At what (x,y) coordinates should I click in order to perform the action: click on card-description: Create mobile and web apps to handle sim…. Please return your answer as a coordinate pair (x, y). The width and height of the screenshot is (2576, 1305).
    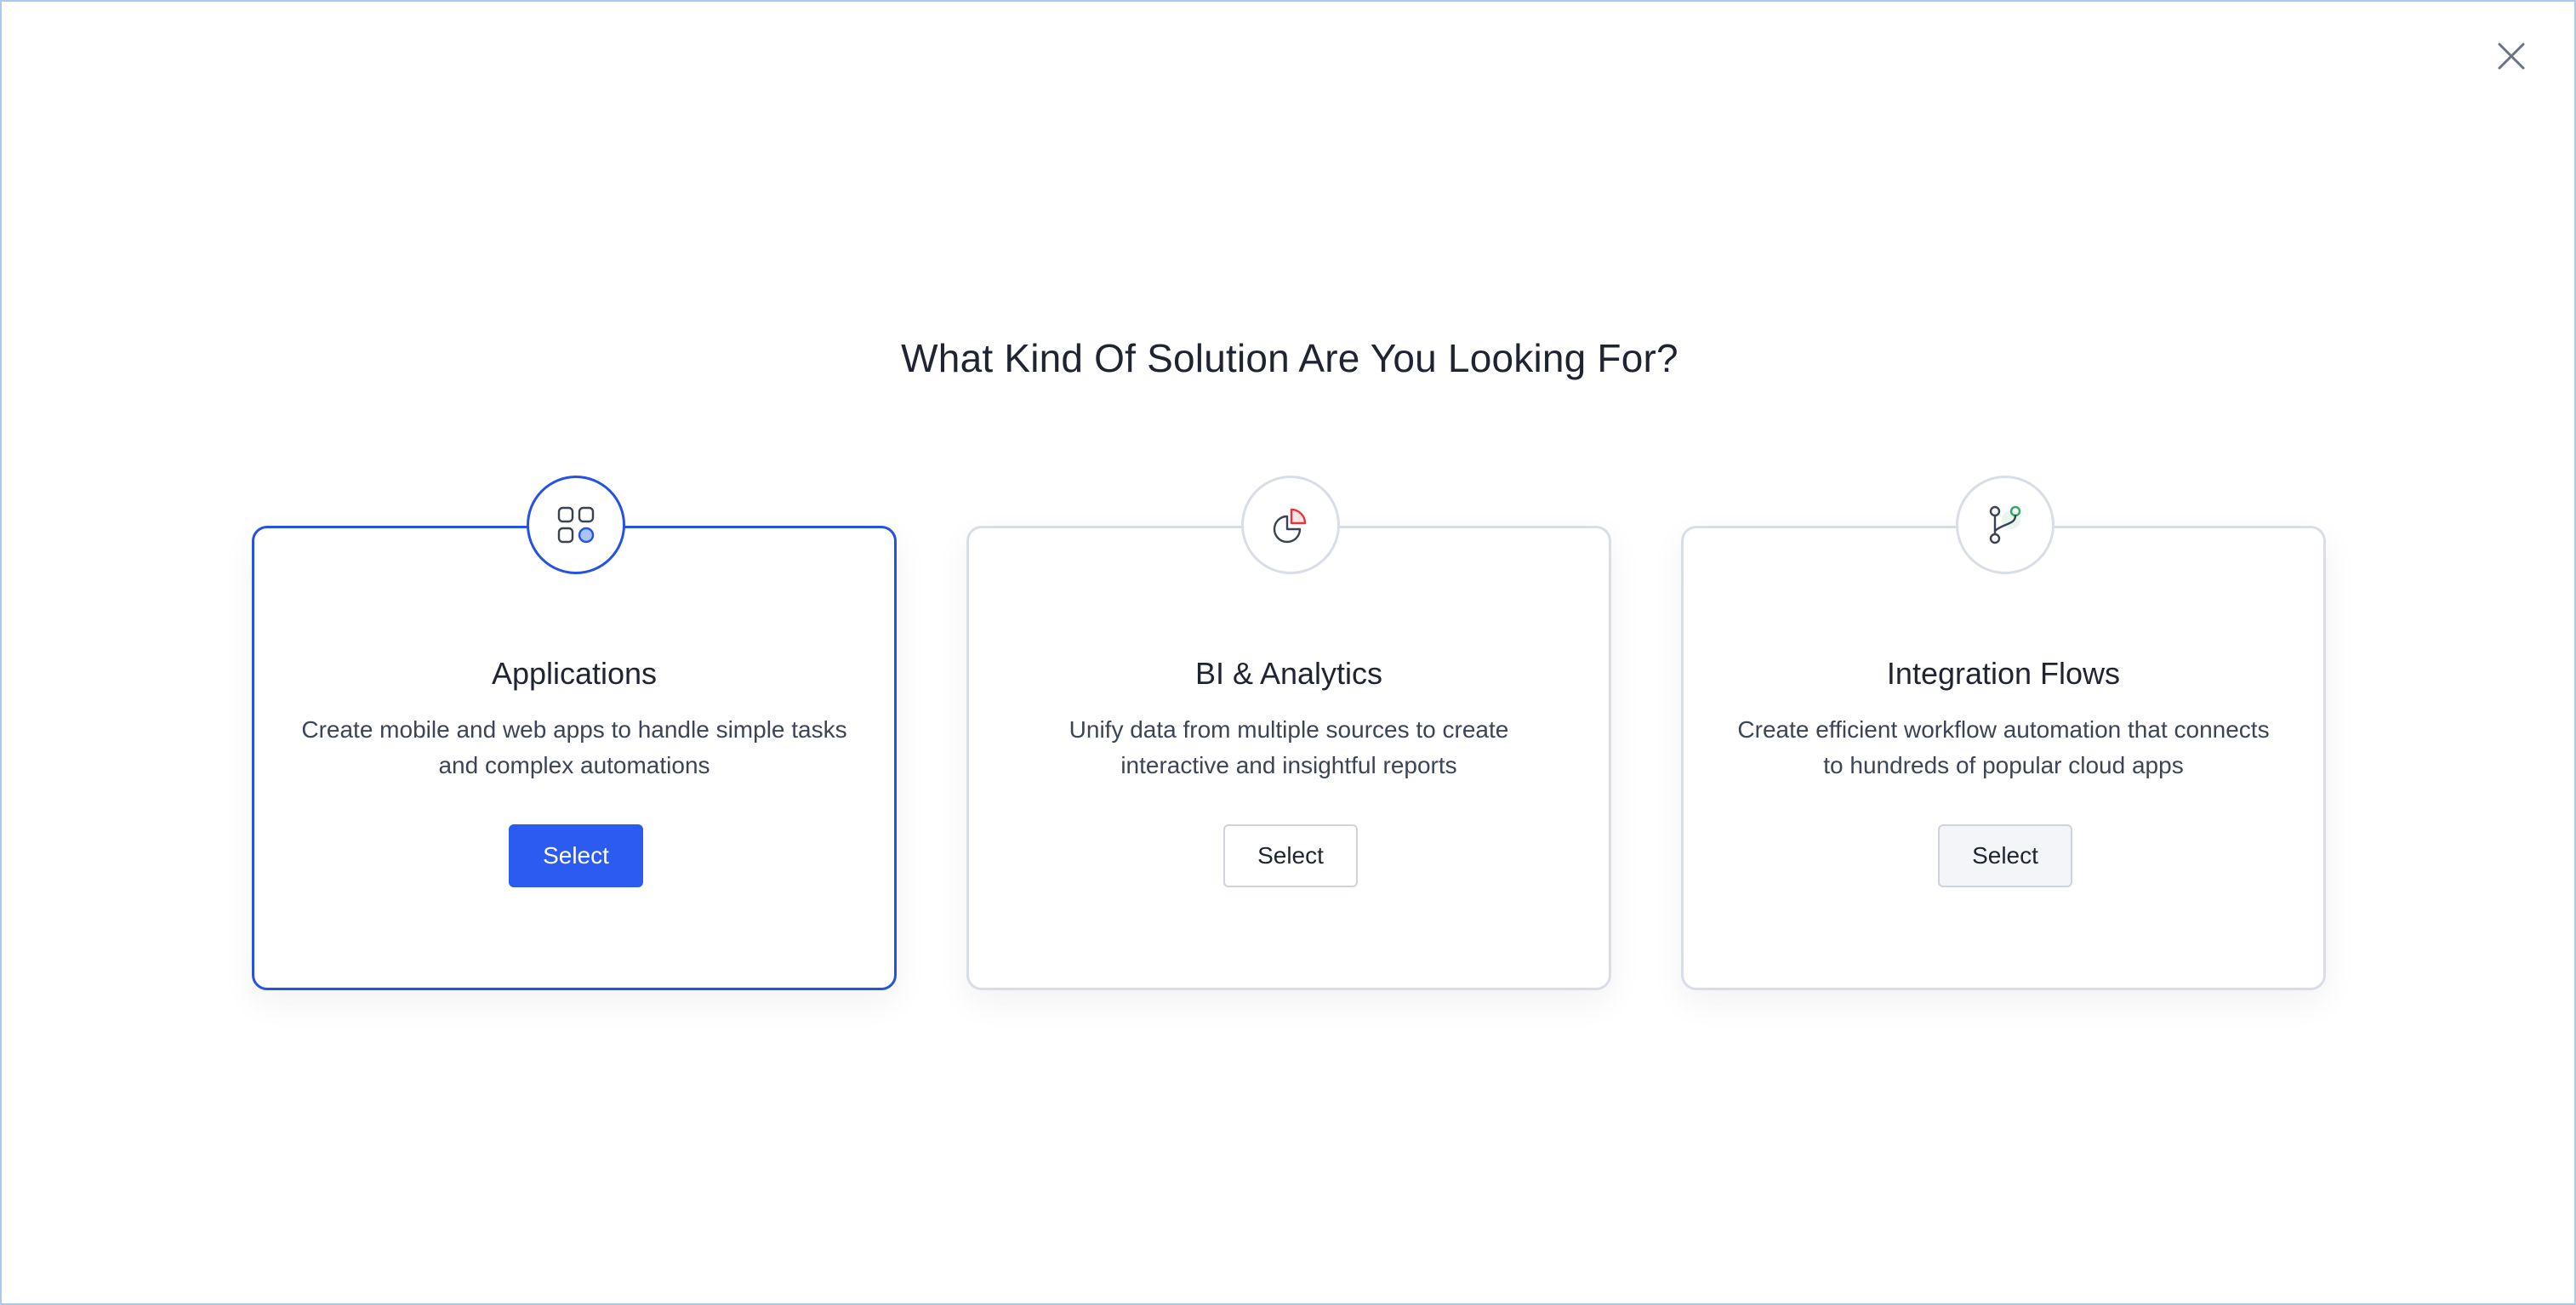
    Looking at the image, I should click on (574, 747).